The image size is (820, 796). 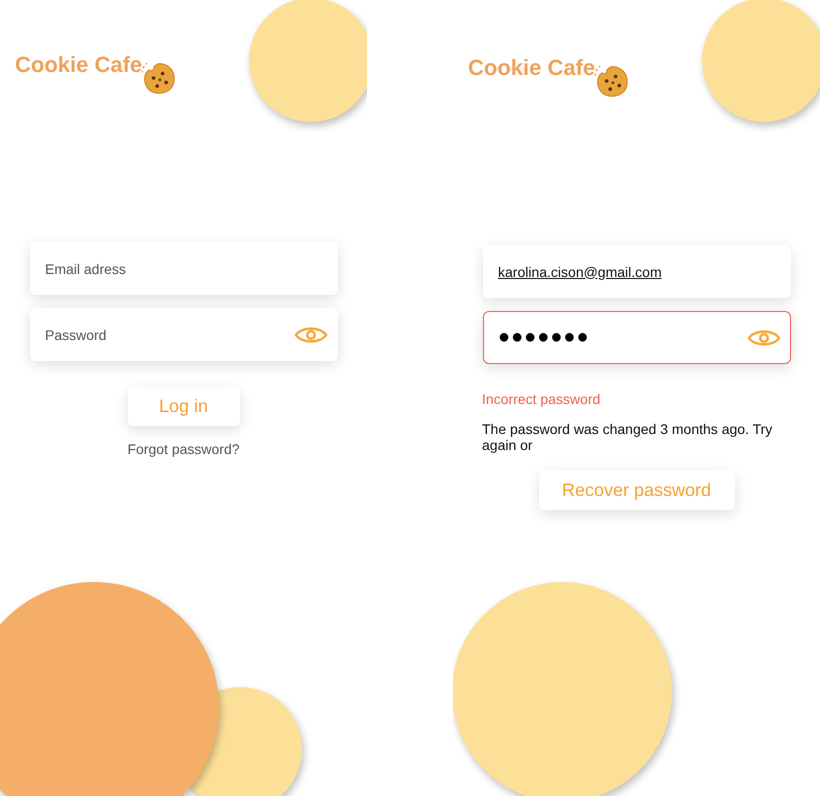 What do you see at coordinates (541, 399) in the screenshot?
I see `error-message: Incorrect password` at bounding box center [541, 399].